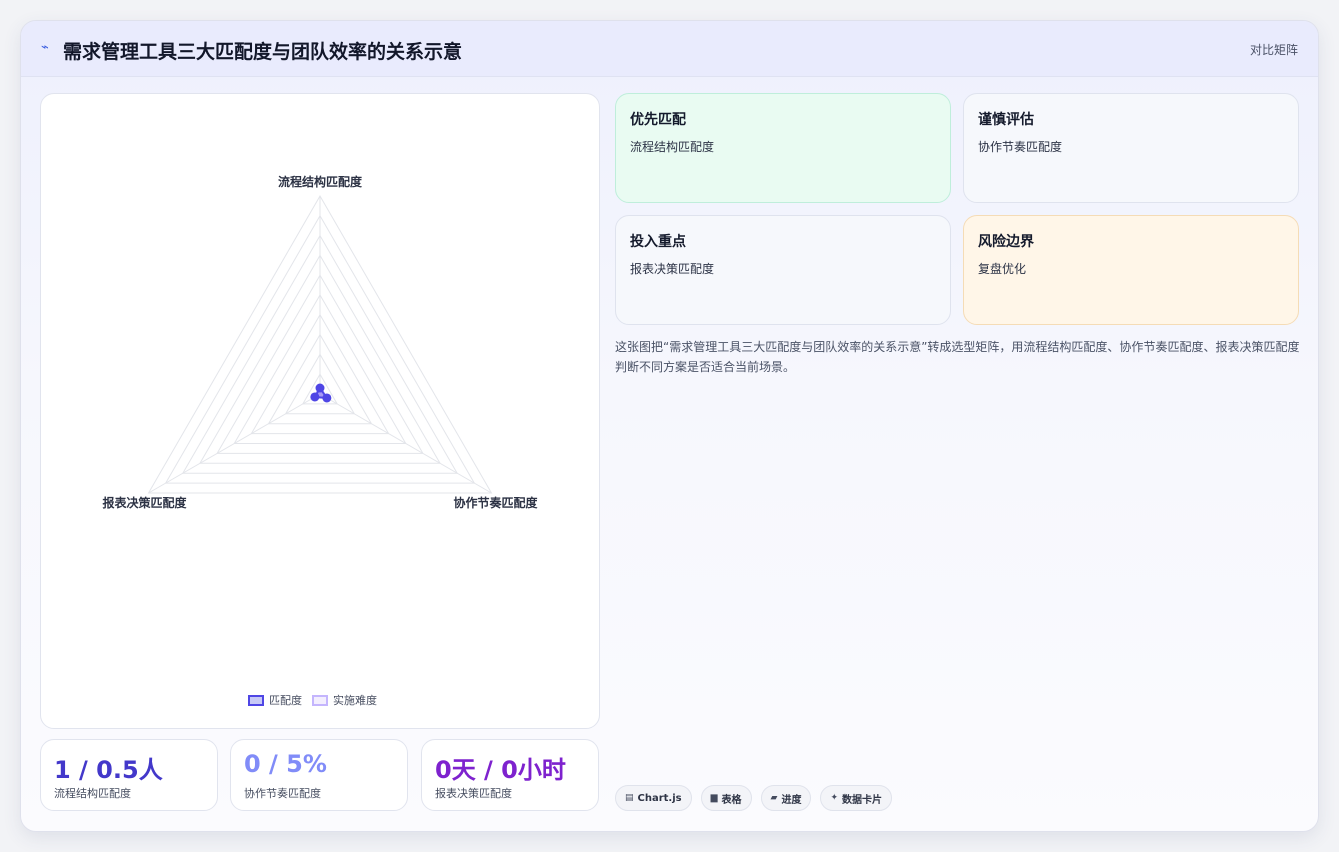 This screenshot has height=852, width=1339. I want to click on quadrant-title: 谨慎评估, so click(1006, 120).